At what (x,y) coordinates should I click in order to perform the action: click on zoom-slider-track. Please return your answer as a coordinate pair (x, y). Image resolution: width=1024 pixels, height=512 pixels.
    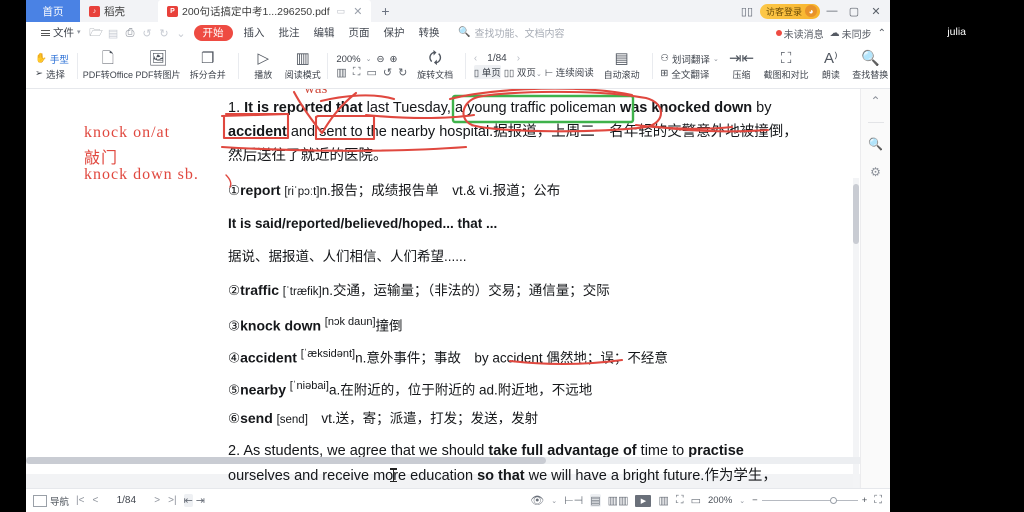
    Looking at the image, I should click on (809, 500).